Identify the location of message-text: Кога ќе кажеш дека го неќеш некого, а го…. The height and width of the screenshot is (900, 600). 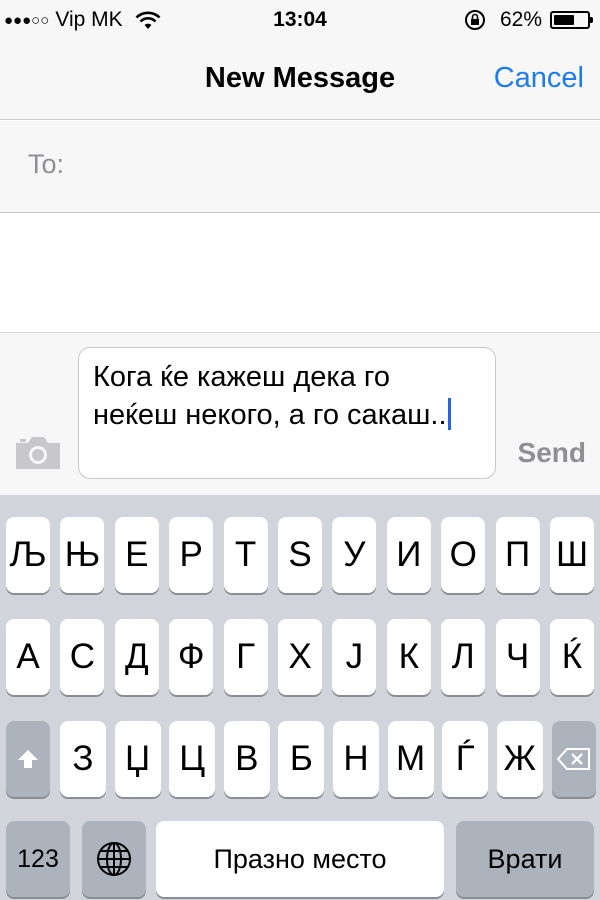
(270, 396).